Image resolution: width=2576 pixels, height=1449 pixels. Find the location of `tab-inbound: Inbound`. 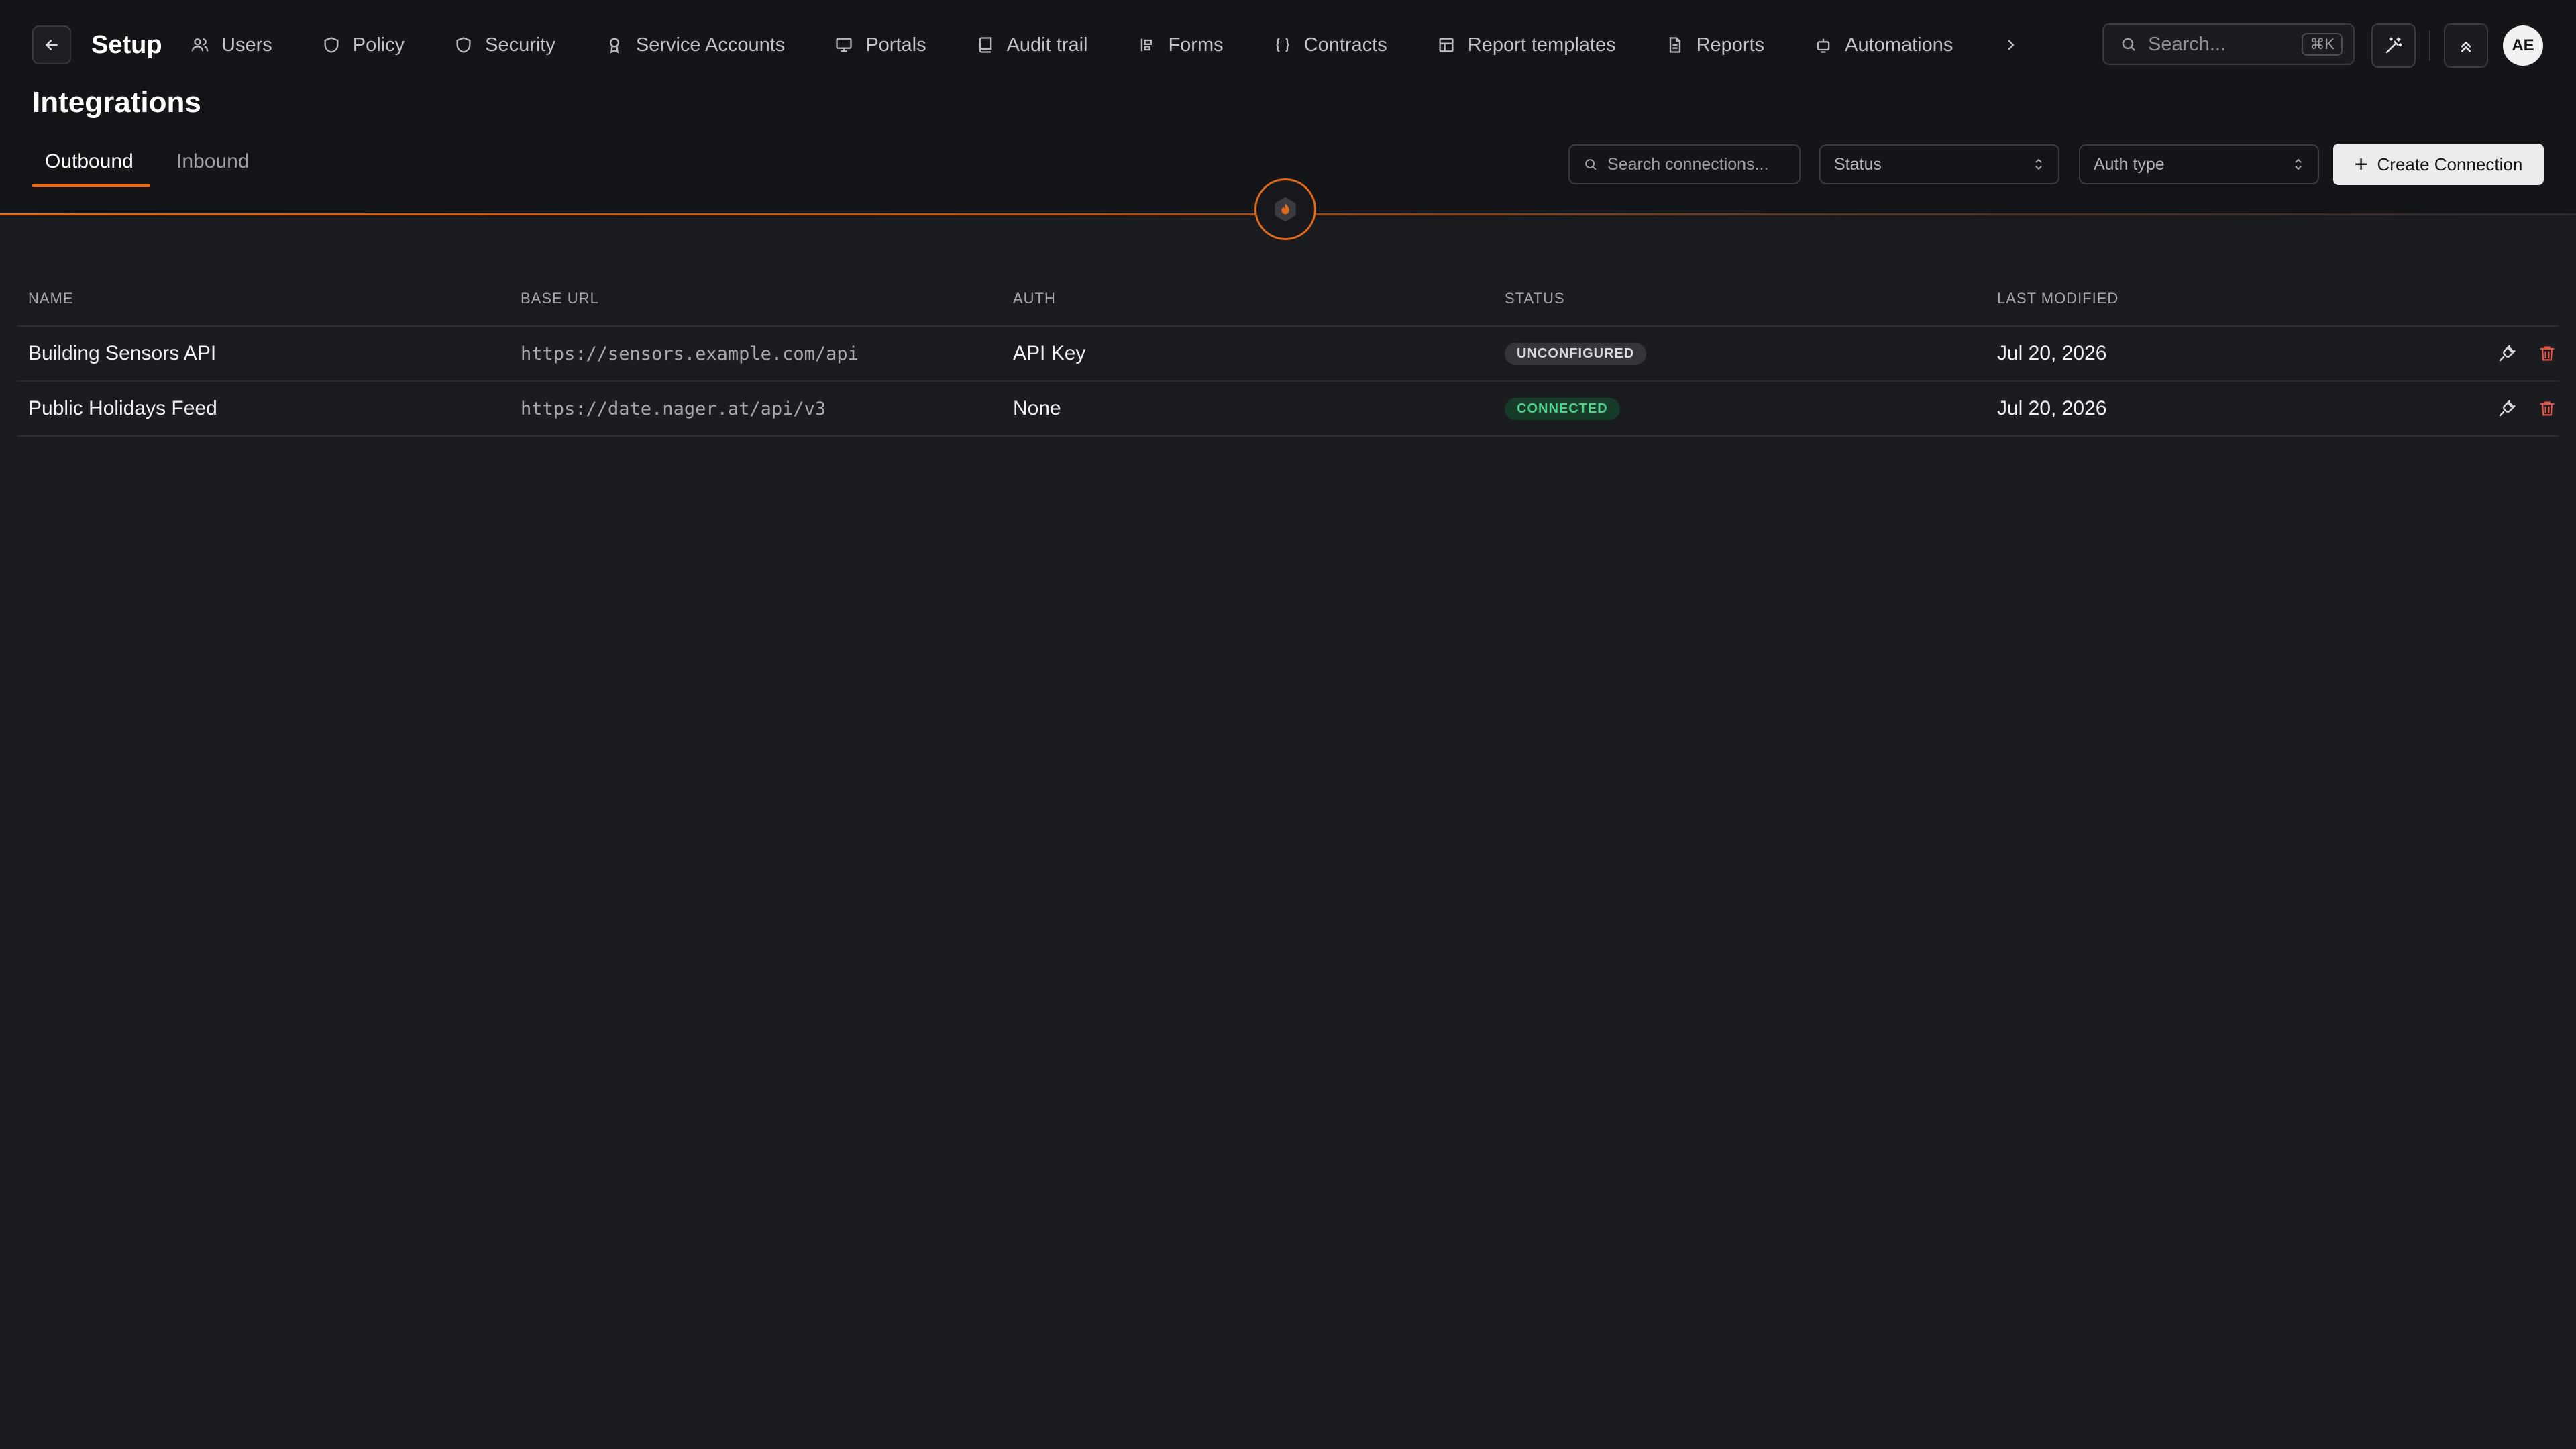

tab-inbound: Inbound is located at coordinates (212, 161).